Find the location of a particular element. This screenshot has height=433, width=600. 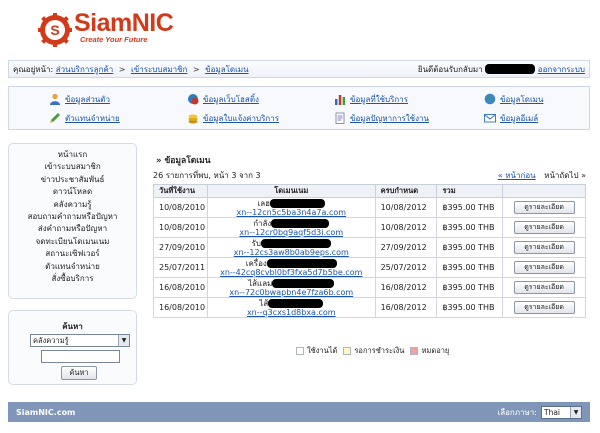

quick-menu-invoices: ข้อมูลใบแจ้งค่าบริการ is located at coordinates (233, 118).